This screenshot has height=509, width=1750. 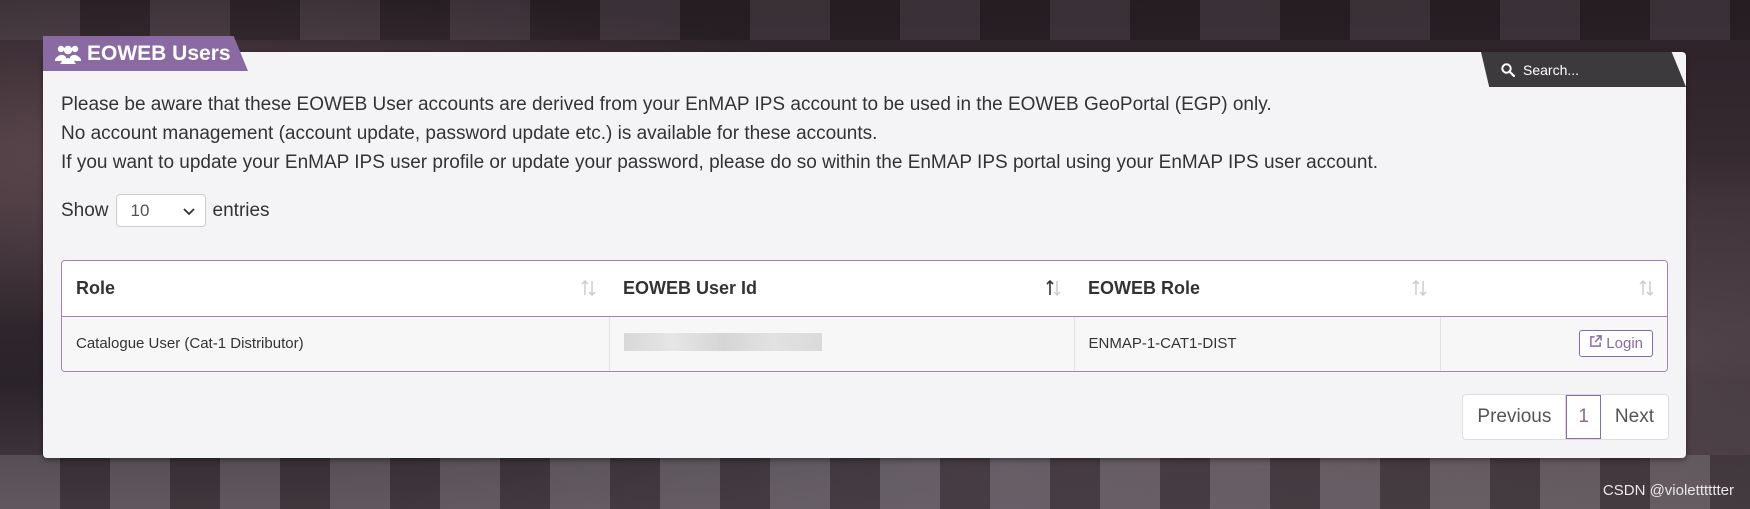 What do you see at coordinates (722, 341) in the screenshot?
I see `redacted-user-id` at bounding box center [722, 341].